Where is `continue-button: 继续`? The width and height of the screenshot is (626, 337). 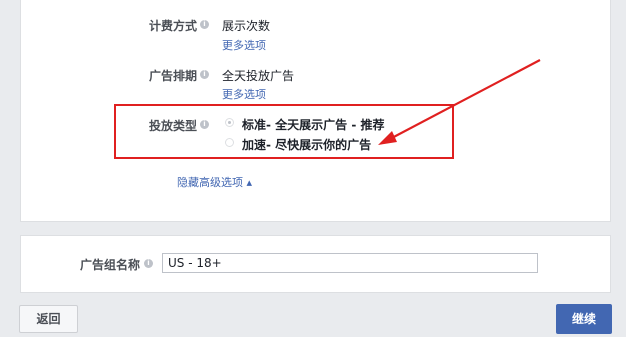 continue-button: 继续 is located at coordinates (584, 319).